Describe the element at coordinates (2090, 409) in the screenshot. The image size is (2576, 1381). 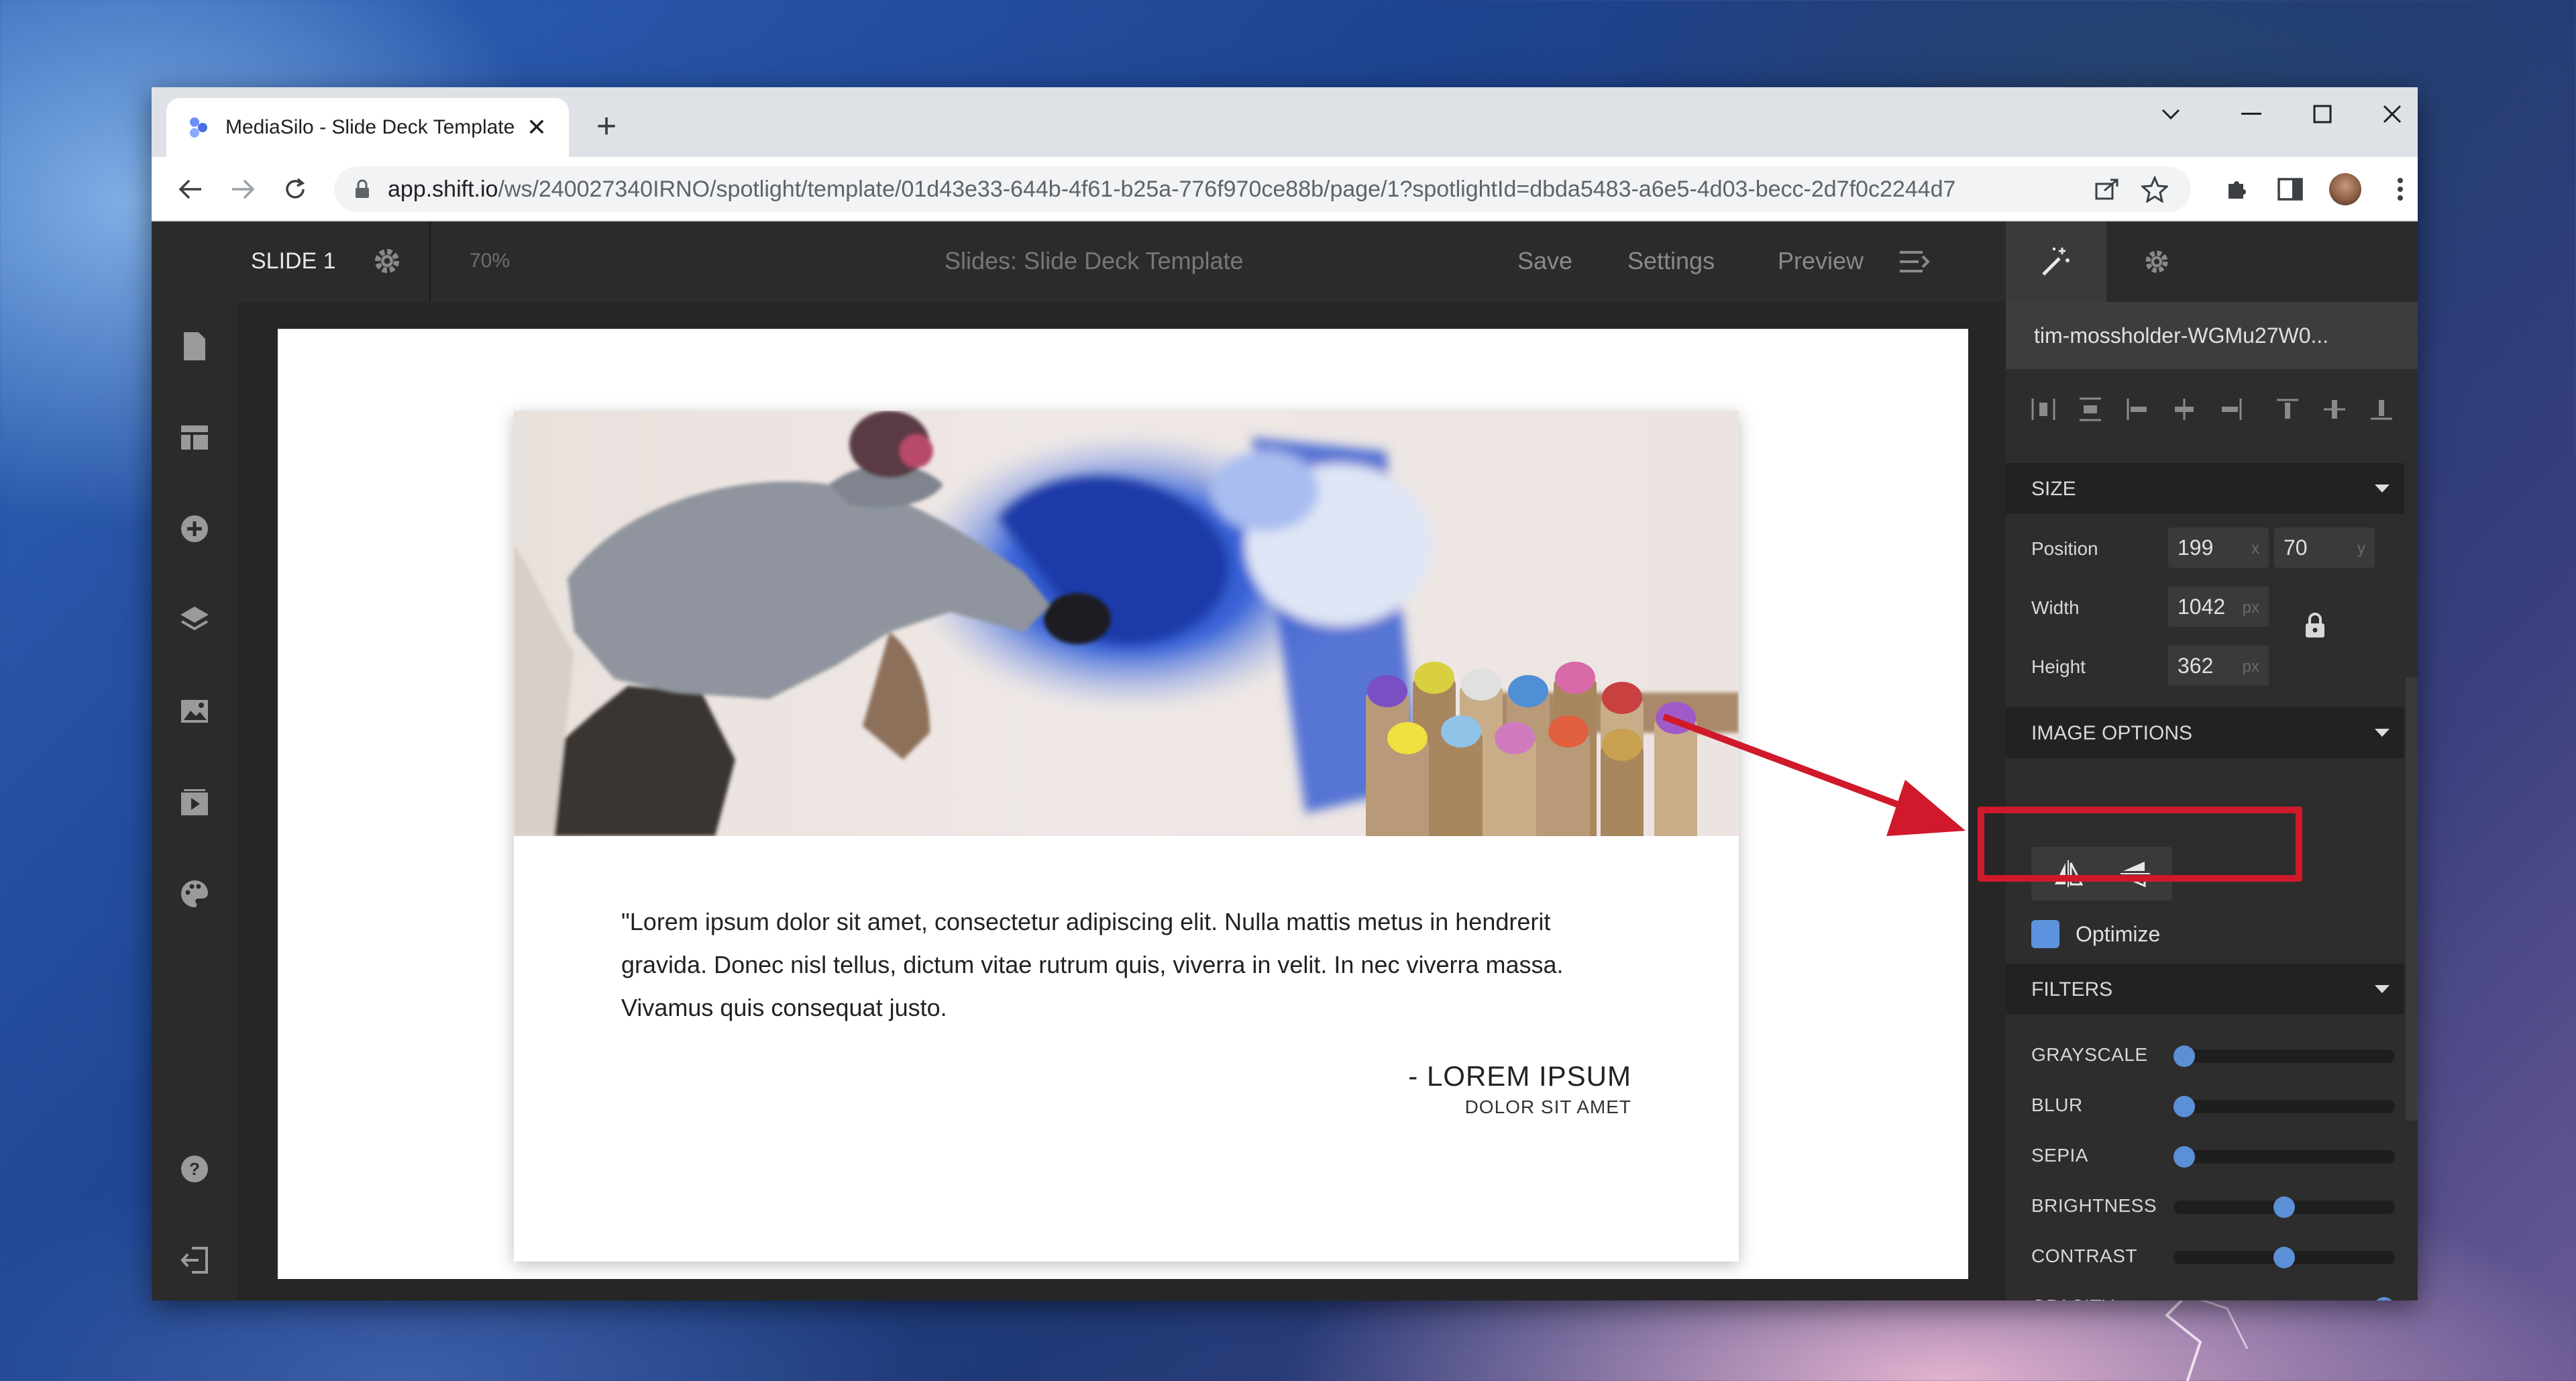
I see `distribute-vertical-icon` at that location.